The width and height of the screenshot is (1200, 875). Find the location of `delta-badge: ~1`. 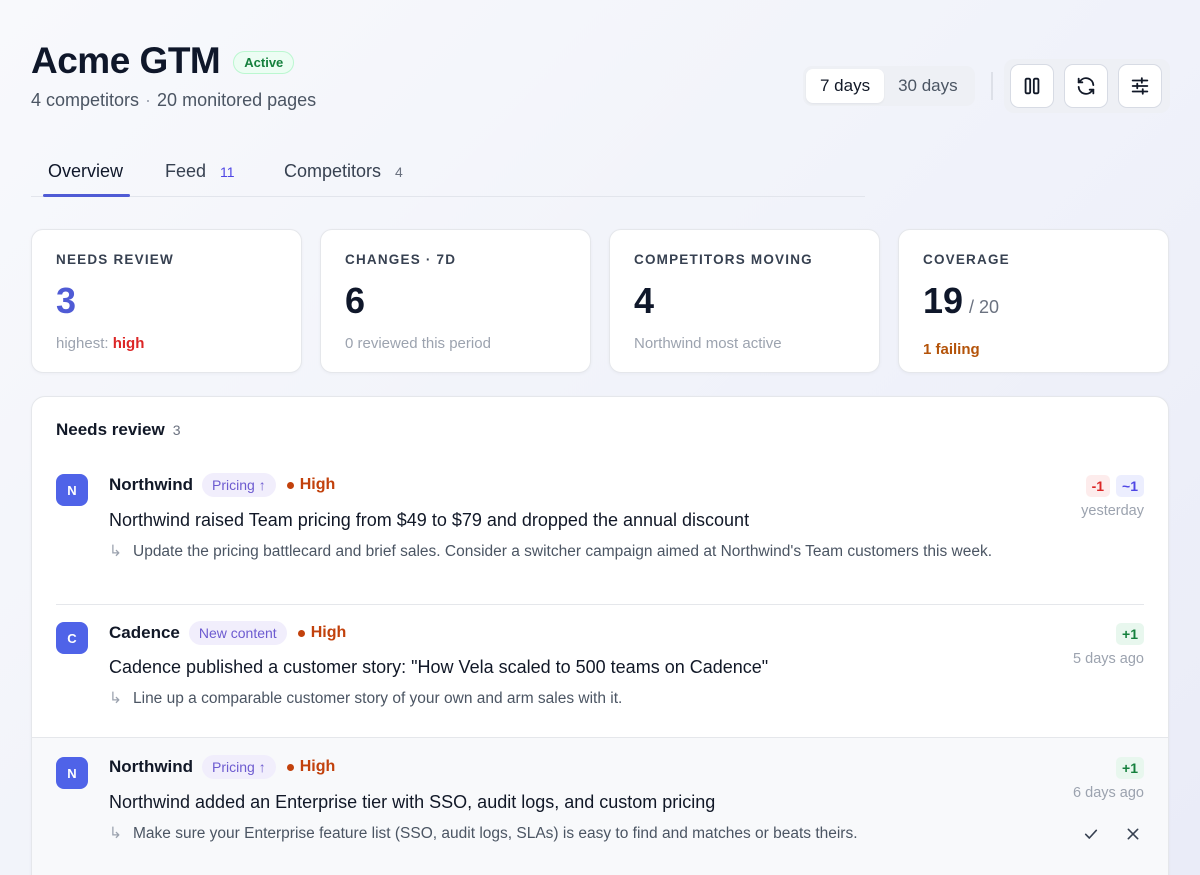

delta-badge: ~1 is located at coordinates (1130, 486).